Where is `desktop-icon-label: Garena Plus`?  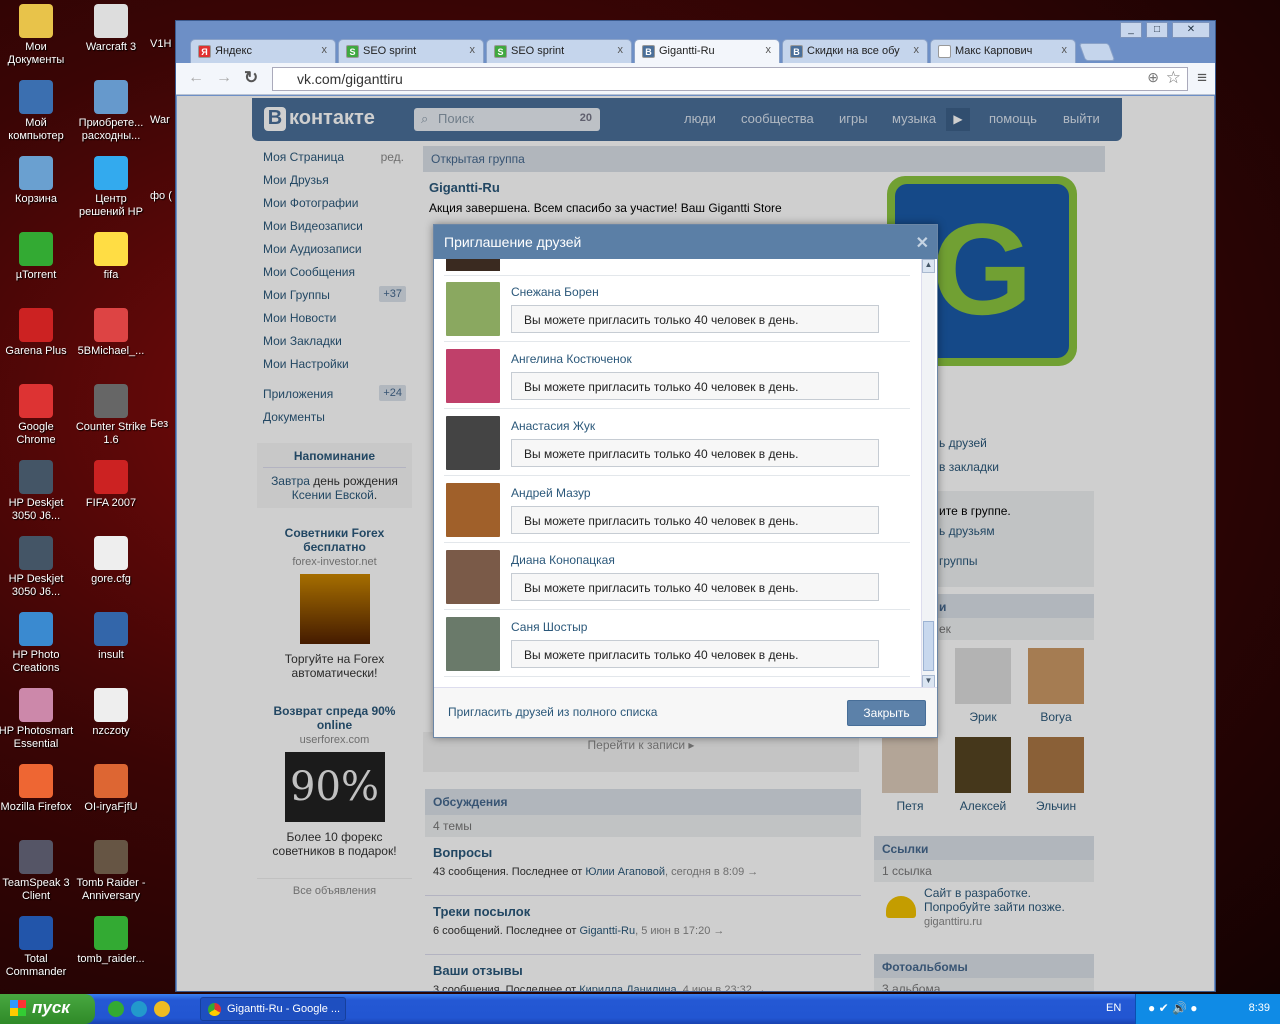 desktop-icon-label: Garena Plus is located at coordinates (36, 351).